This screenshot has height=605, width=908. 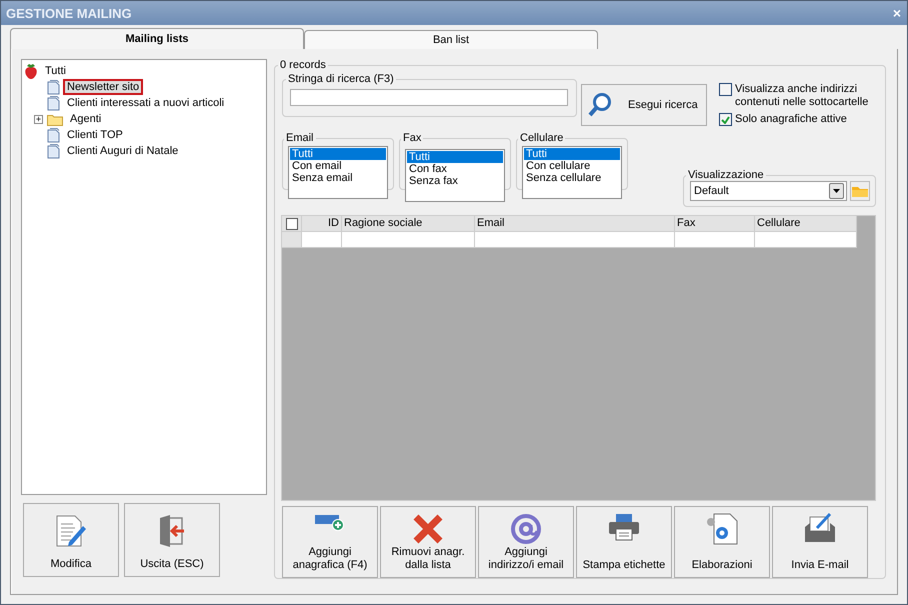 I want to click on processing-button: Elaborazioni, so click(x=722, y=542).